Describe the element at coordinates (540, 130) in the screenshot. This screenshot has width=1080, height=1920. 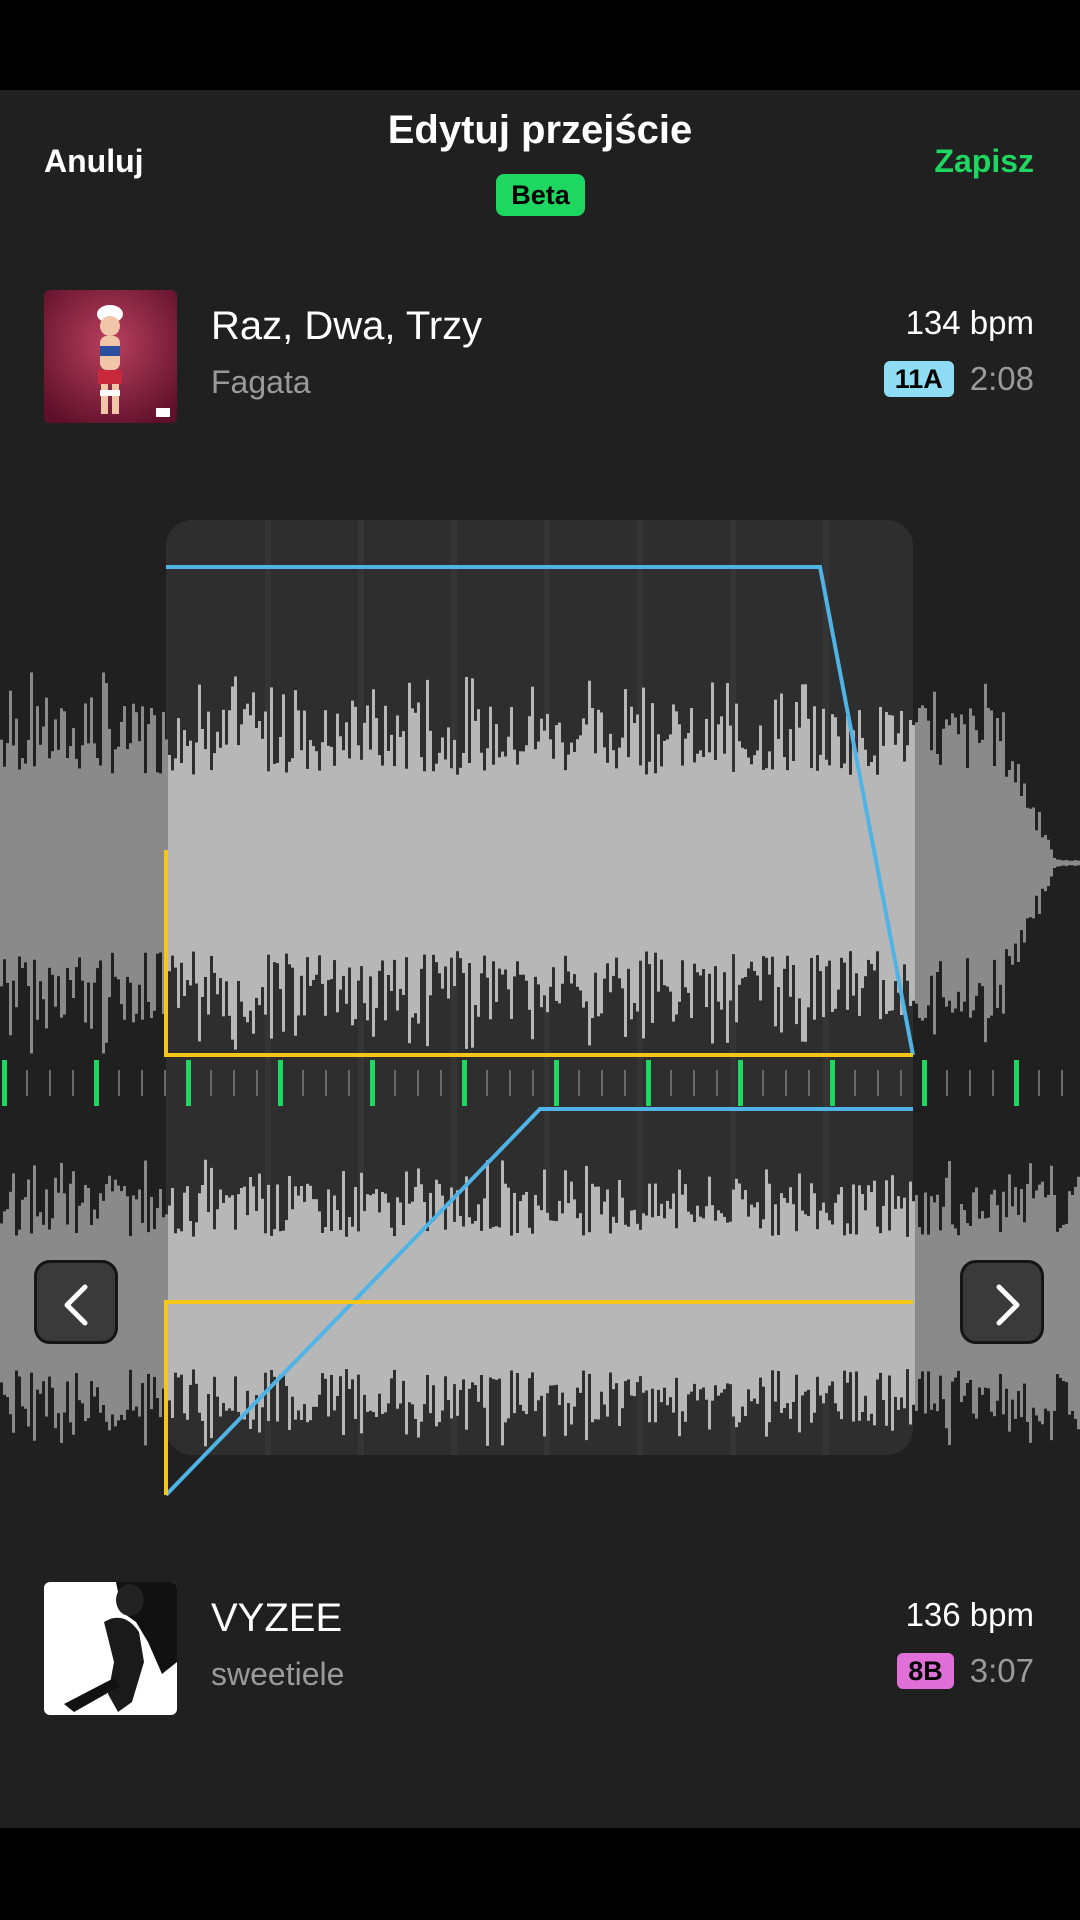
I see `page-title: Edytuj przejście` at that location.